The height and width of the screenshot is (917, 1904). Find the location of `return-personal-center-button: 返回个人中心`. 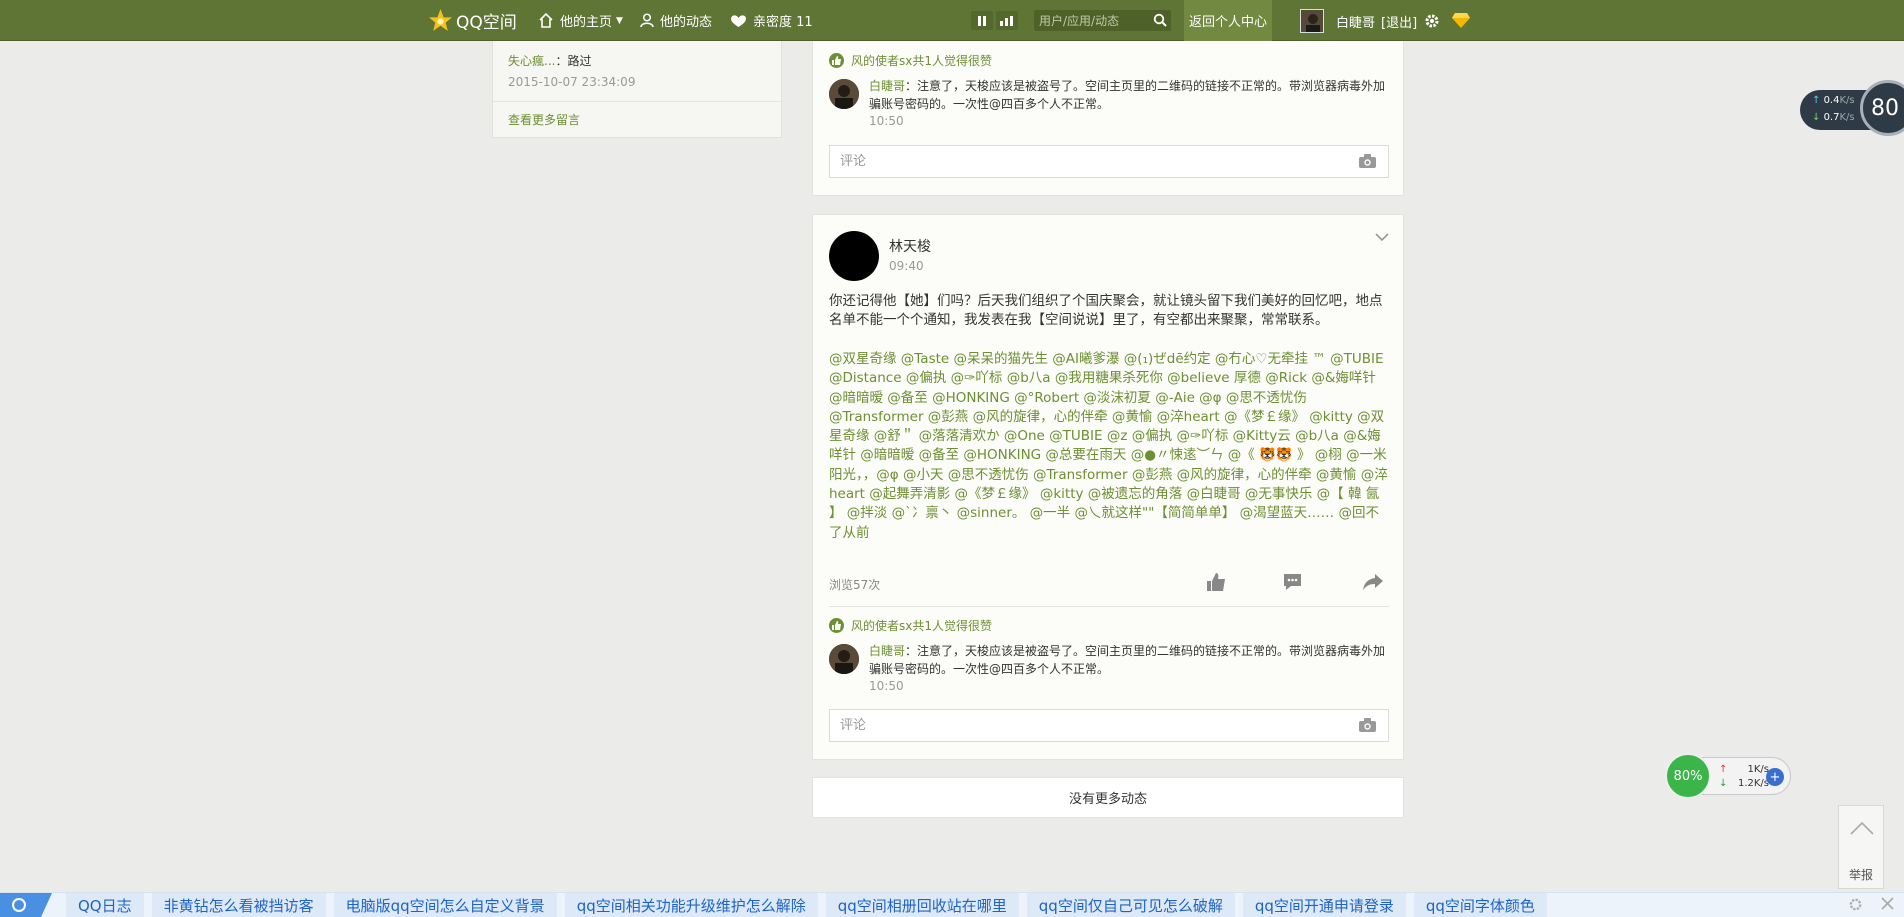

return-personal-center-button: 返回个人中心 is located at coordinates (1228, 20).